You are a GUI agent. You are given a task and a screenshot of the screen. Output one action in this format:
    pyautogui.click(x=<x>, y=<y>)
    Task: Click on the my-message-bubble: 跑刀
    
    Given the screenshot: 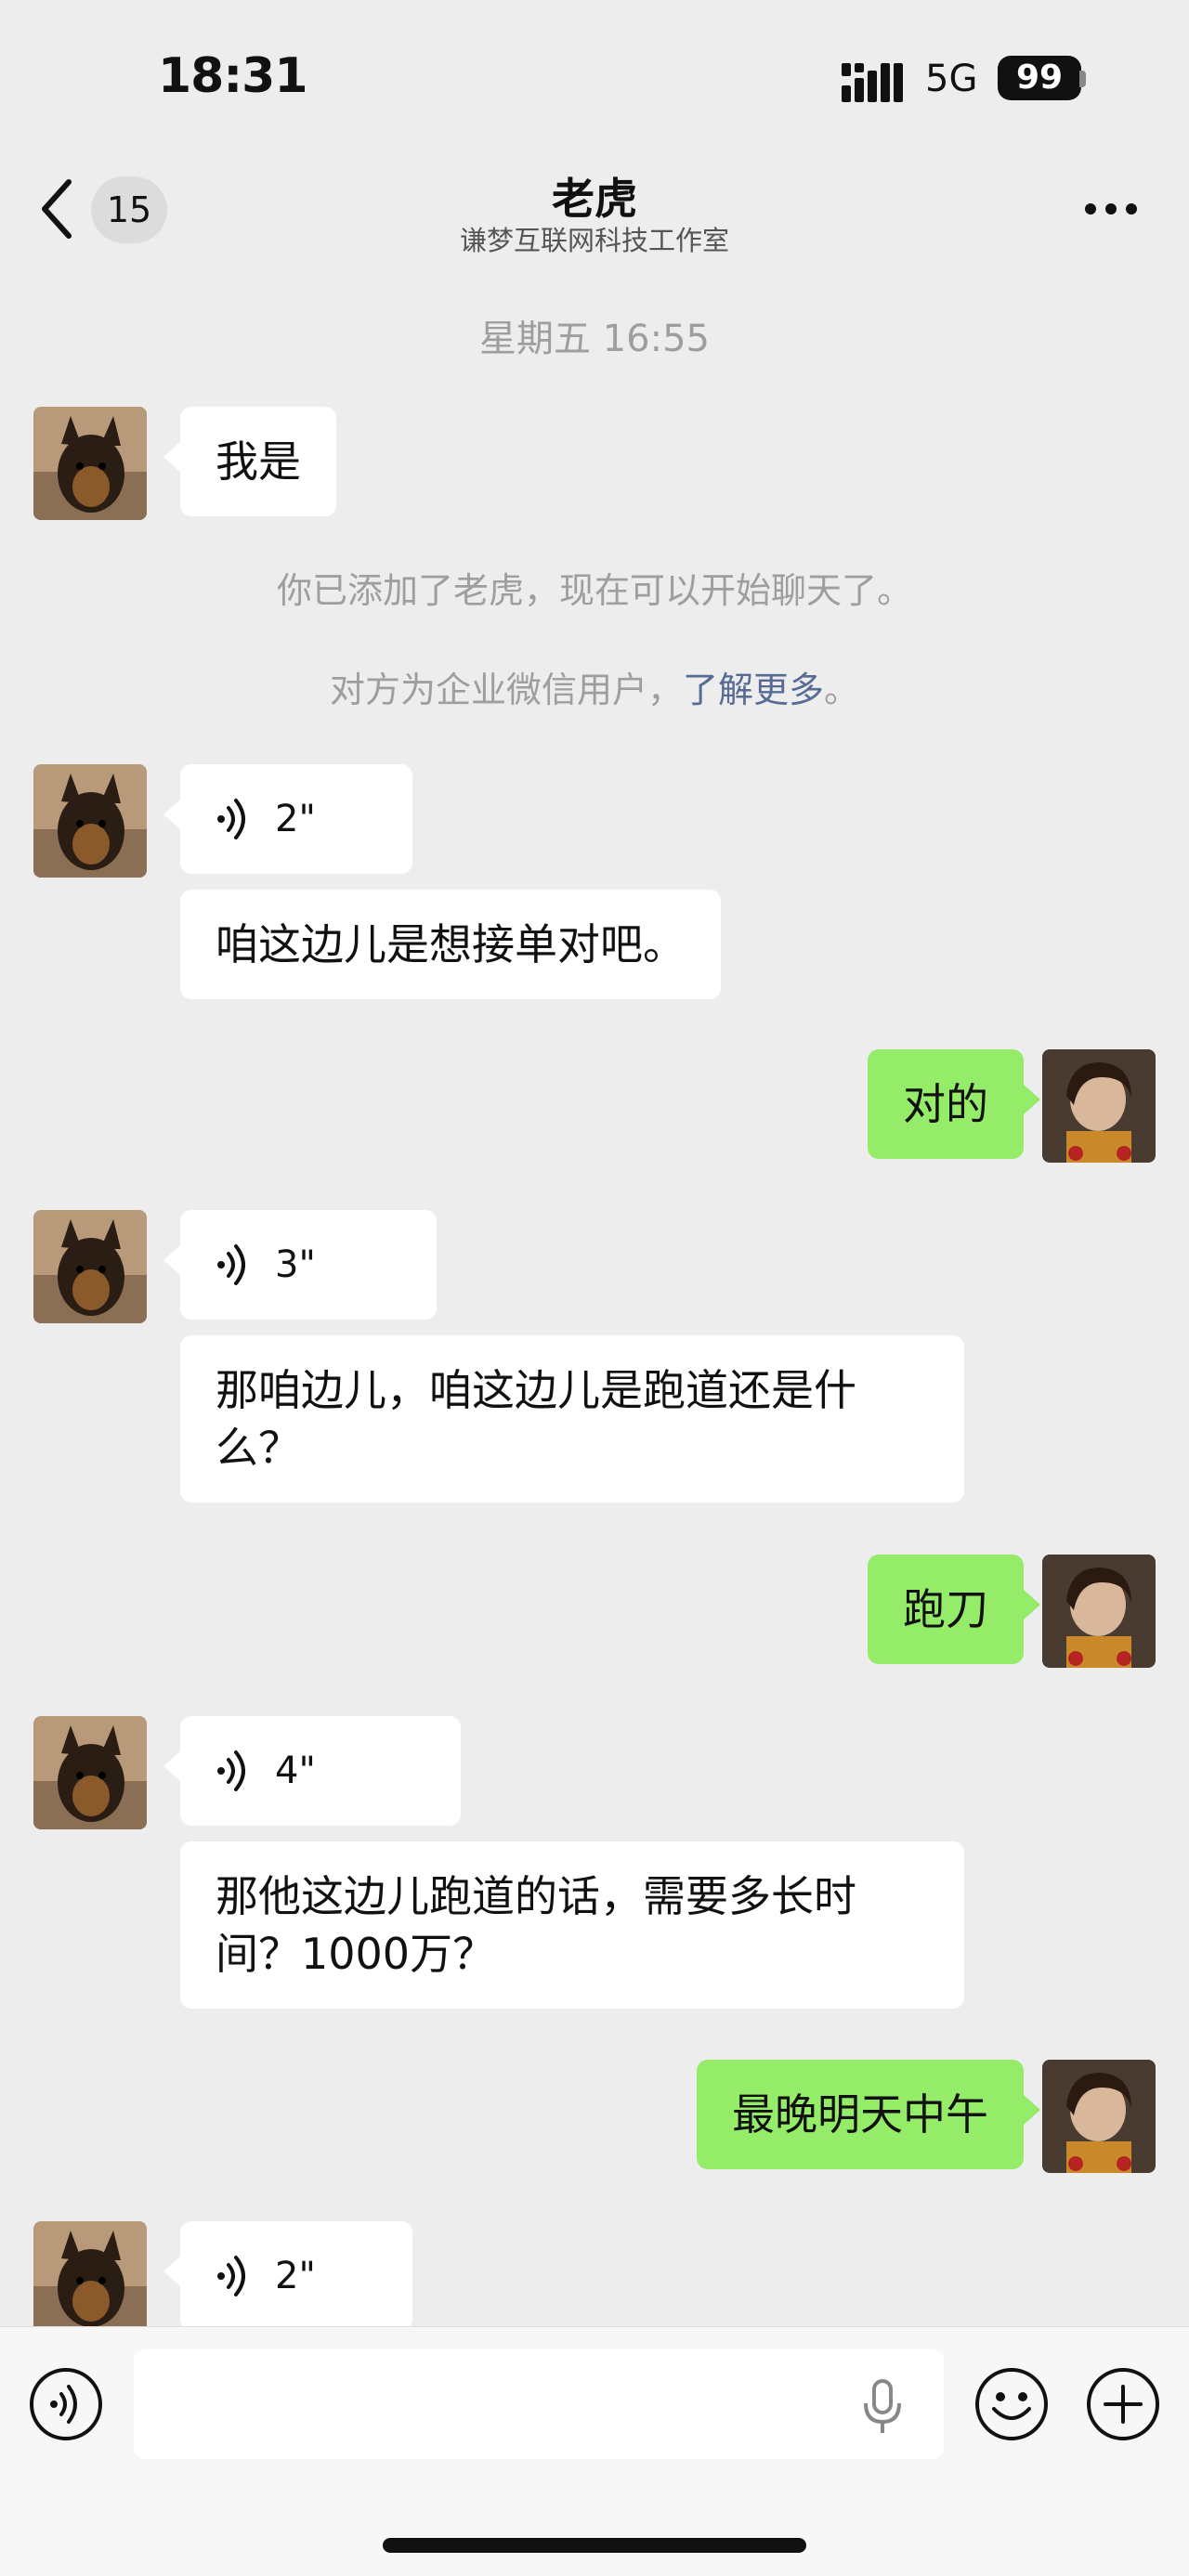 What is the action you would take?
    pyautogui.click(x=954, y=1609)
    